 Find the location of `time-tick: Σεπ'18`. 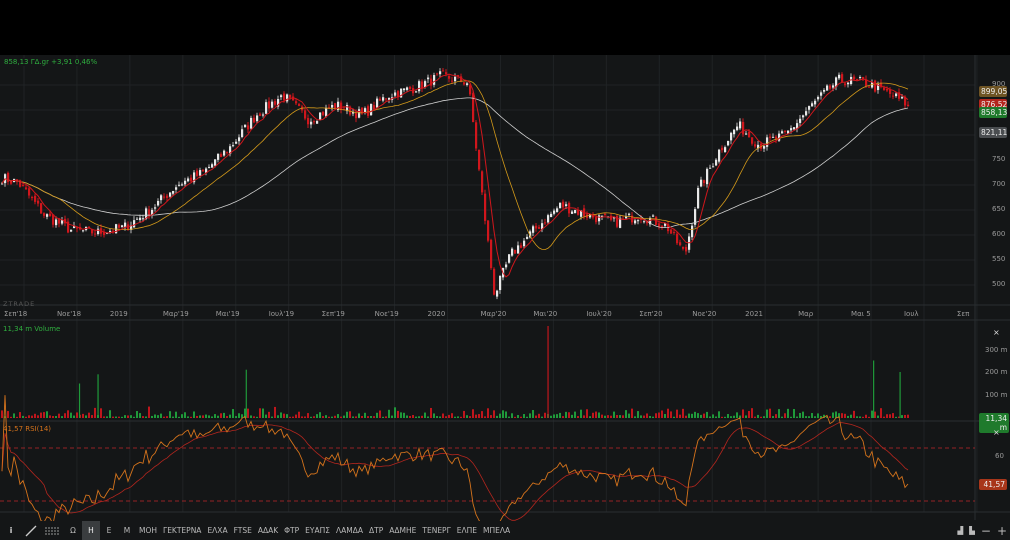

time-tick: Σεπ'18 is located at coordinates (16, 314).